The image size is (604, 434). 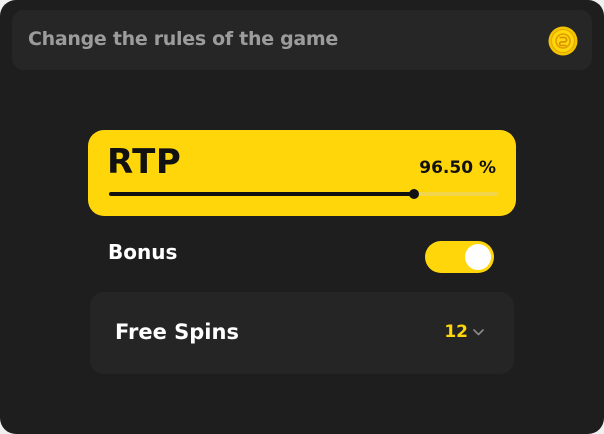 What do you see at coordinates (459, 257) in the screenshot?
I see `bonus-toggle` at bounding box center [459, 257].